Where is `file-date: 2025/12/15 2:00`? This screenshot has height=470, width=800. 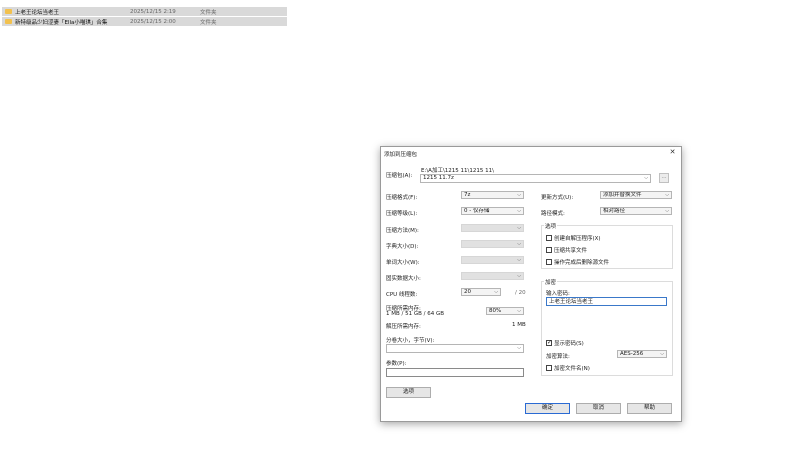
file-date: 2025/12/15 2:00 is located at coordinates (153, 21).